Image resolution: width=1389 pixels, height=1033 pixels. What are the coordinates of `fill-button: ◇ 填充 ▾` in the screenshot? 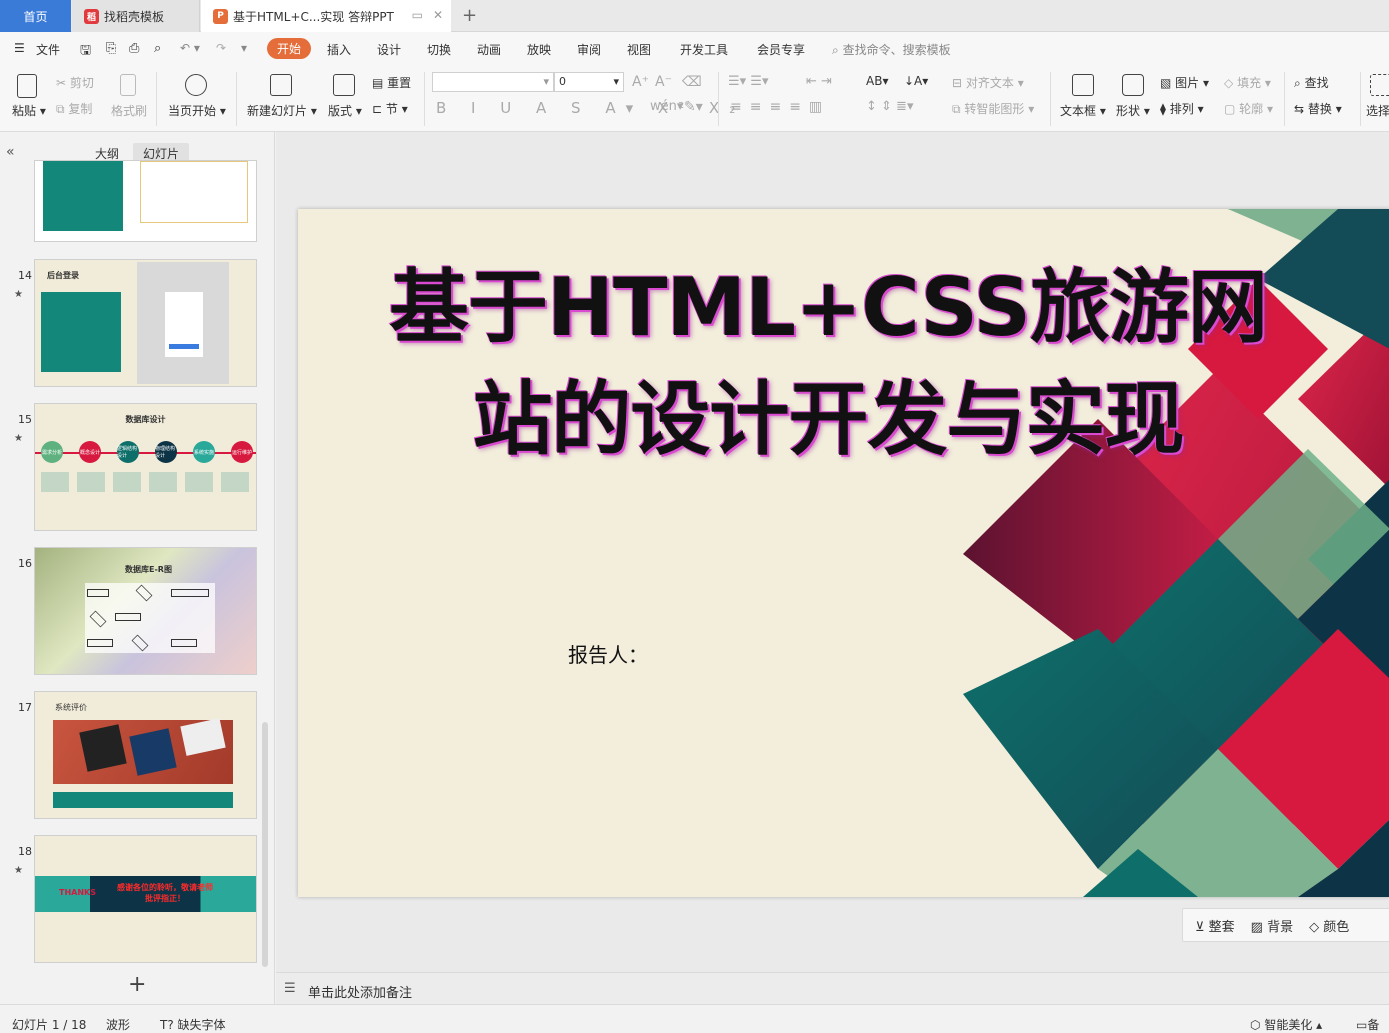 It's located at (1247, 82).